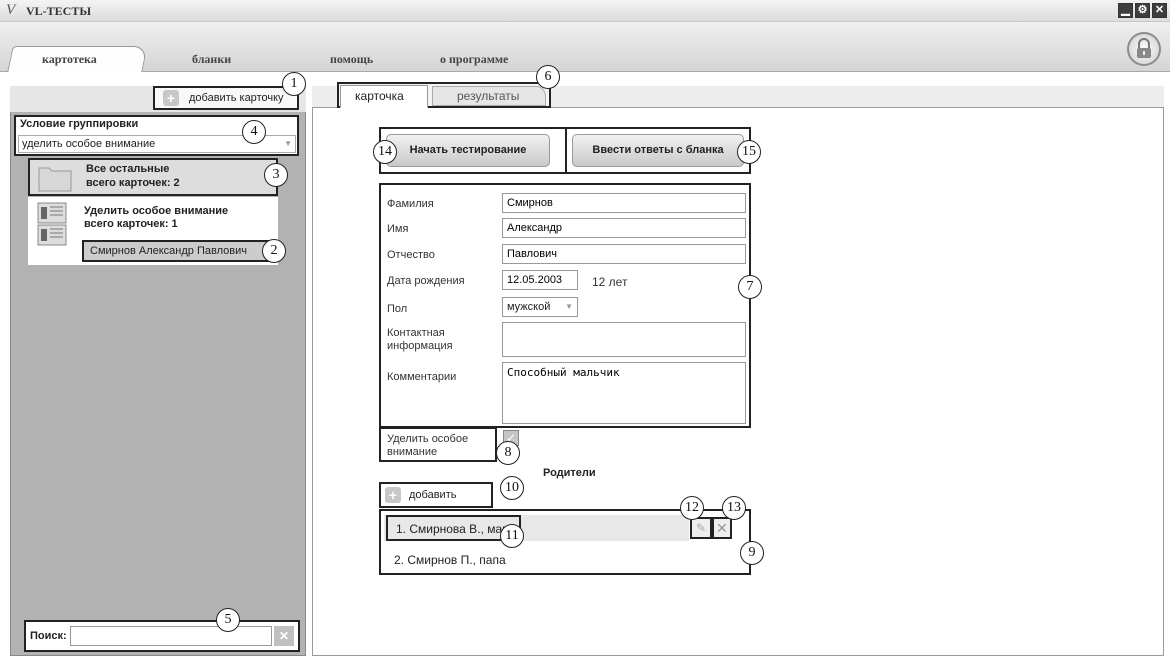  I want to click on add-parent-button: + добавить, so click(436, 495).